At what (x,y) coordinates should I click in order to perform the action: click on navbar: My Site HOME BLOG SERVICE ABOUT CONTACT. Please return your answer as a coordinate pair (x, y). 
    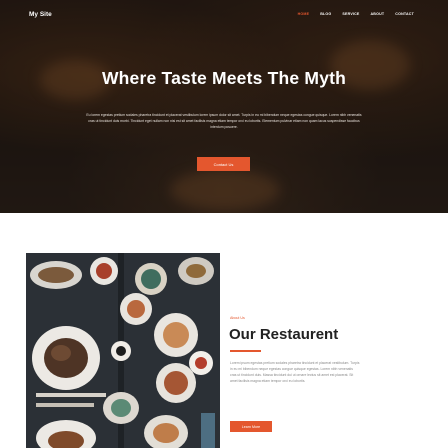
    Looking at the image, I should click on (224, 16).